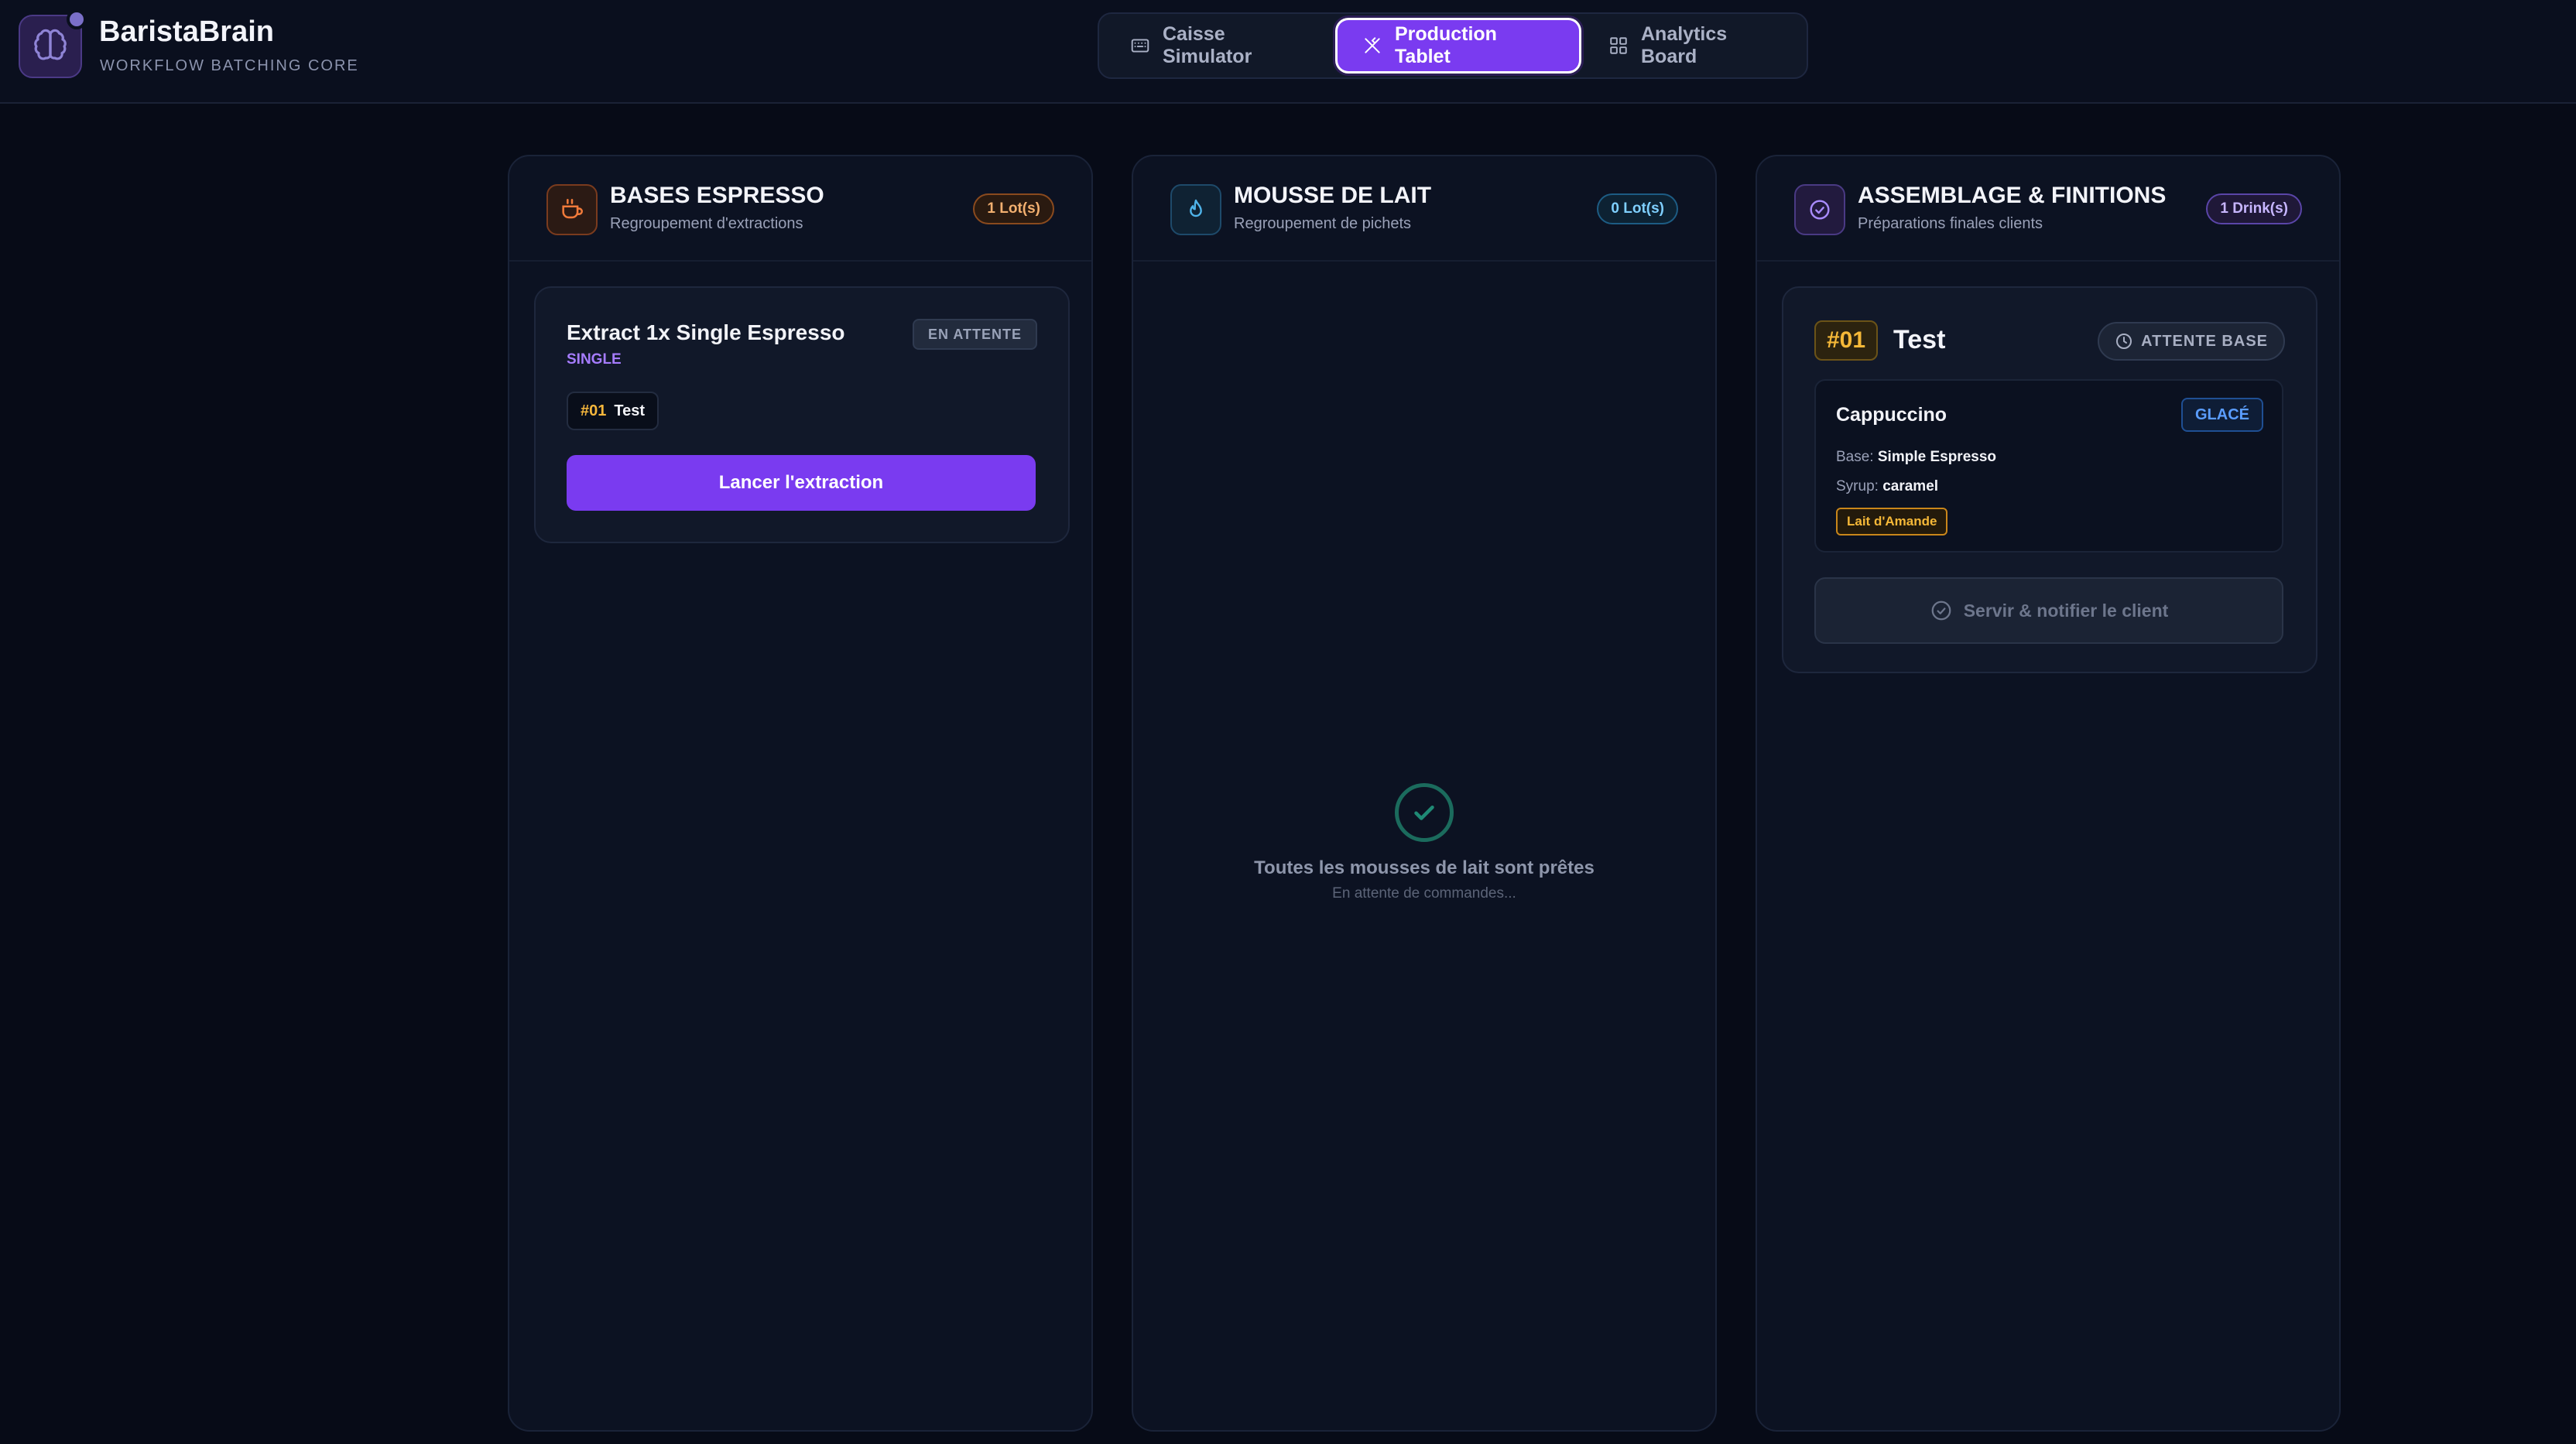  I want to click on app-subtitle: WORKFLOW BATCHING CORE, so click(230, 65).